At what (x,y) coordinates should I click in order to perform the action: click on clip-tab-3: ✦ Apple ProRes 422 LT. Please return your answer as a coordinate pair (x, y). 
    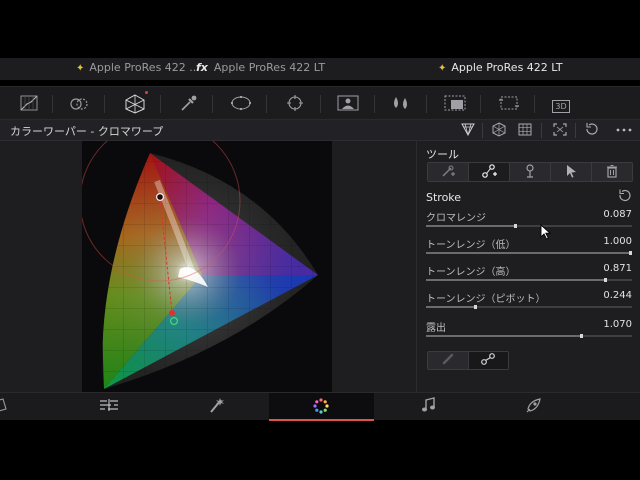
    Looking at the image, I should click on (500, 67).